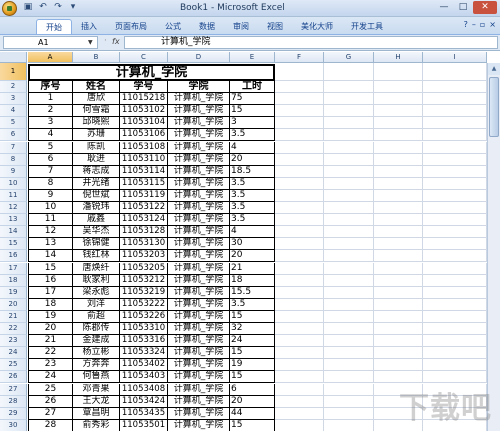  Describe the element at coordinates (144, 147) in the screenshot. I see `table-cell: 11053108` at that location.